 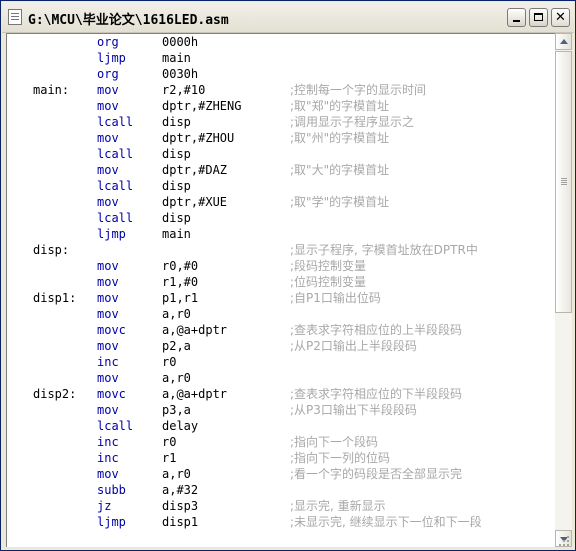 I want to click on code-operand: disp1, so click(x=180, y=522).